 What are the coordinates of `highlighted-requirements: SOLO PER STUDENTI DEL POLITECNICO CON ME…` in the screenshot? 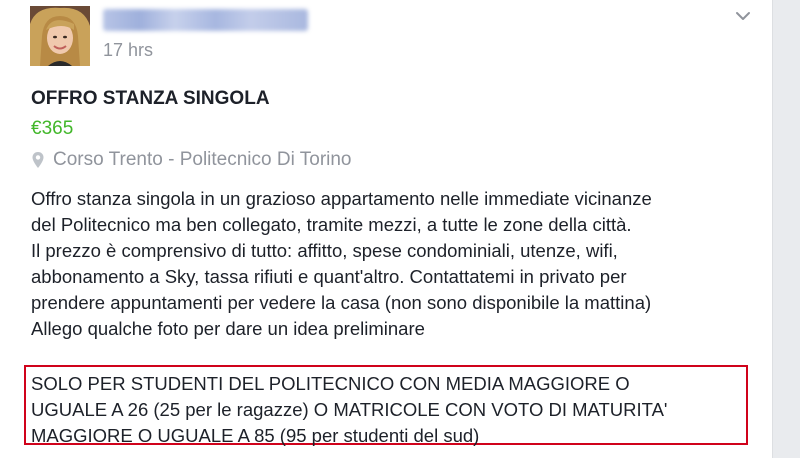 It's located at (349, 410).